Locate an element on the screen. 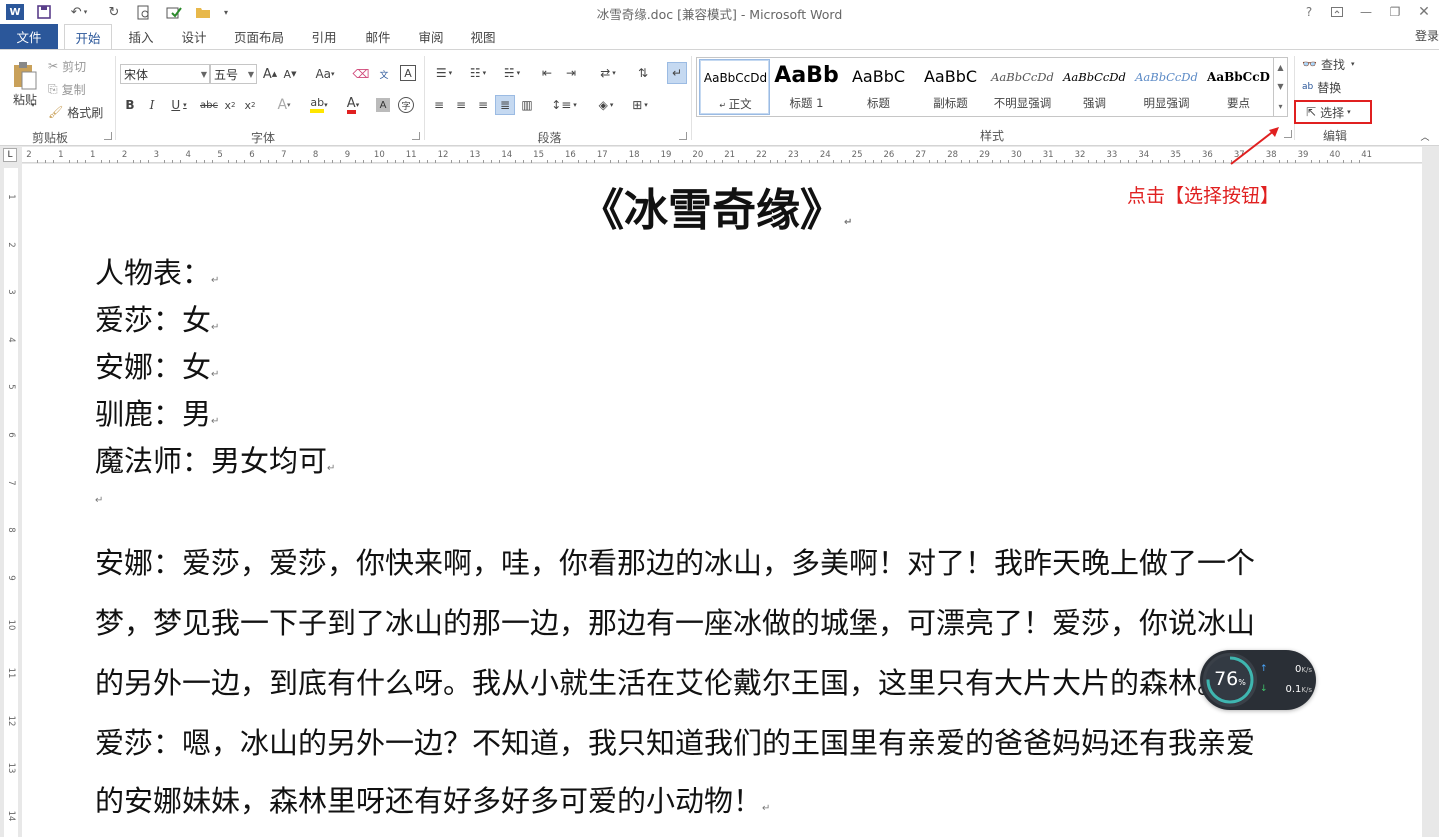 The width and height of the screenshot is (1439, 837). style-normal: AaBbCcDd ↵ 正文 is located at coordinates (734, 87).